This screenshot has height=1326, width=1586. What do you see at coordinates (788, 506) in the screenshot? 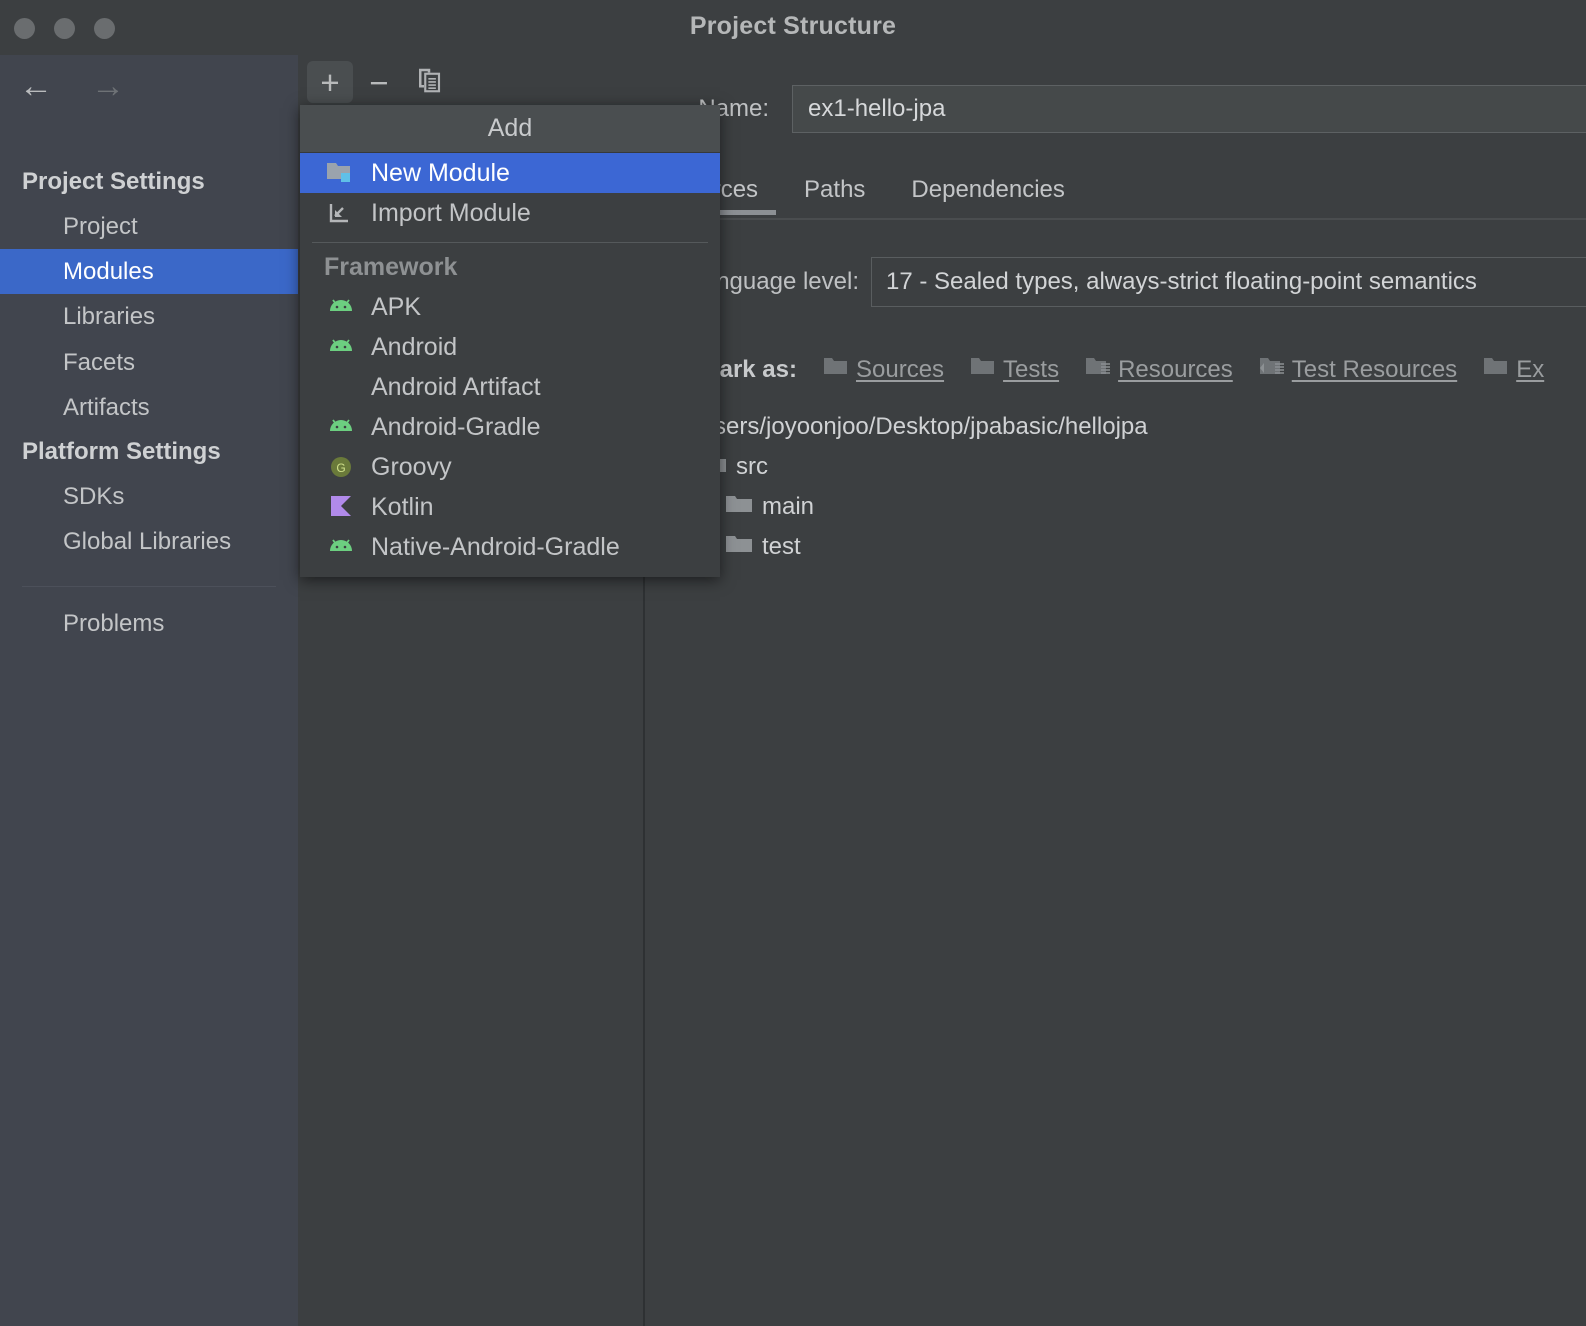
I see `tree-row-label: main` at bounding box center [788, 506].